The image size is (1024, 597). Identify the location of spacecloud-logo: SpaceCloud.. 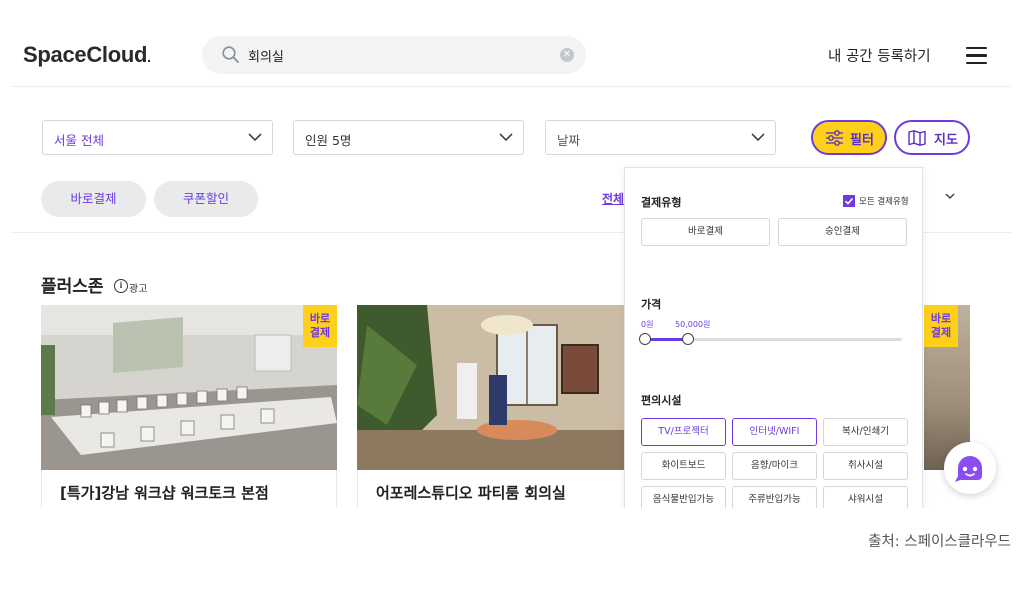
(87, 55).